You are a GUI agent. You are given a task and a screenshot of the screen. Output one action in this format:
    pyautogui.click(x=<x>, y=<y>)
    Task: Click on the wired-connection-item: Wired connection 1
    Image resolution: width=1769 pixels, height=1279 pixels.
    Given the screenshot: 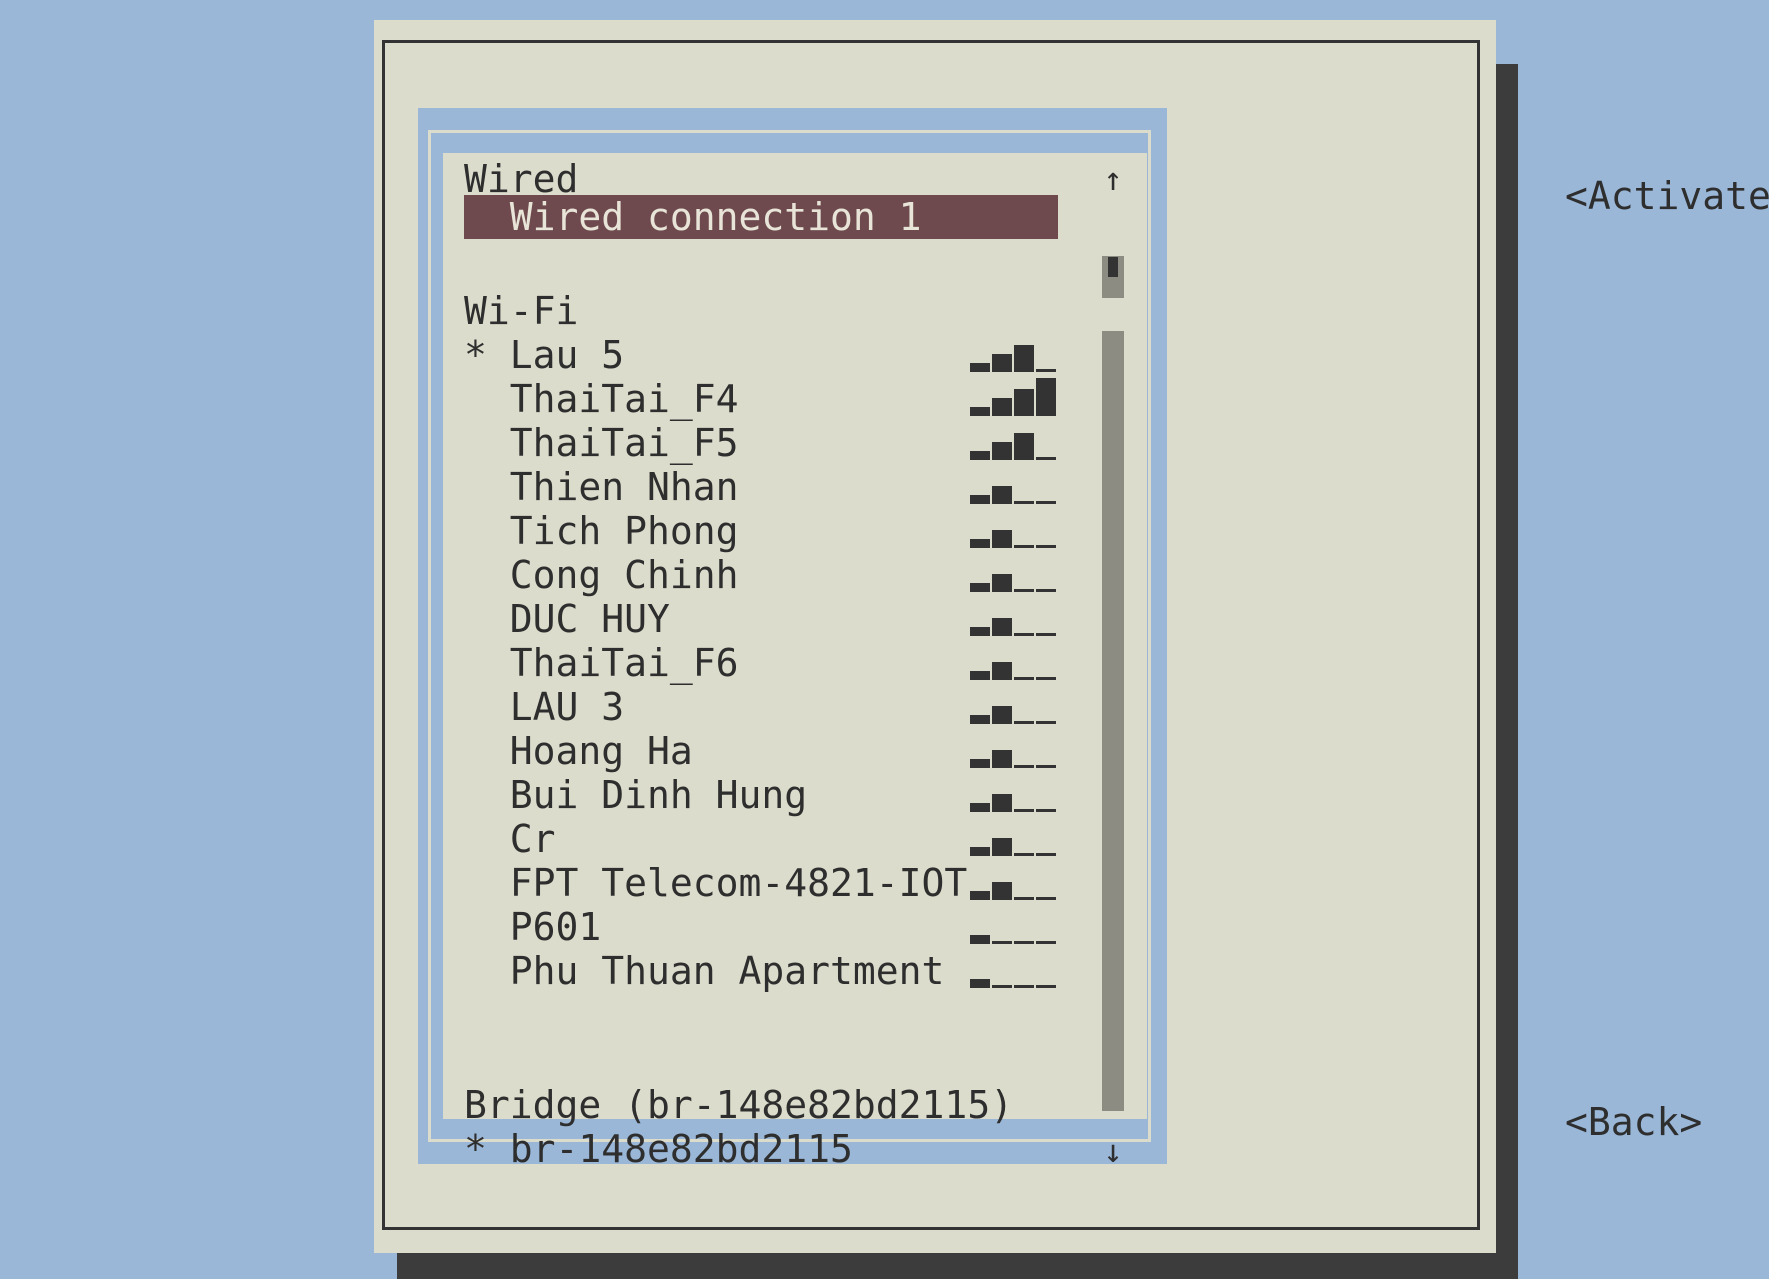 What is the action you would take?
    pyautogui.click(x=761, y=217)
    